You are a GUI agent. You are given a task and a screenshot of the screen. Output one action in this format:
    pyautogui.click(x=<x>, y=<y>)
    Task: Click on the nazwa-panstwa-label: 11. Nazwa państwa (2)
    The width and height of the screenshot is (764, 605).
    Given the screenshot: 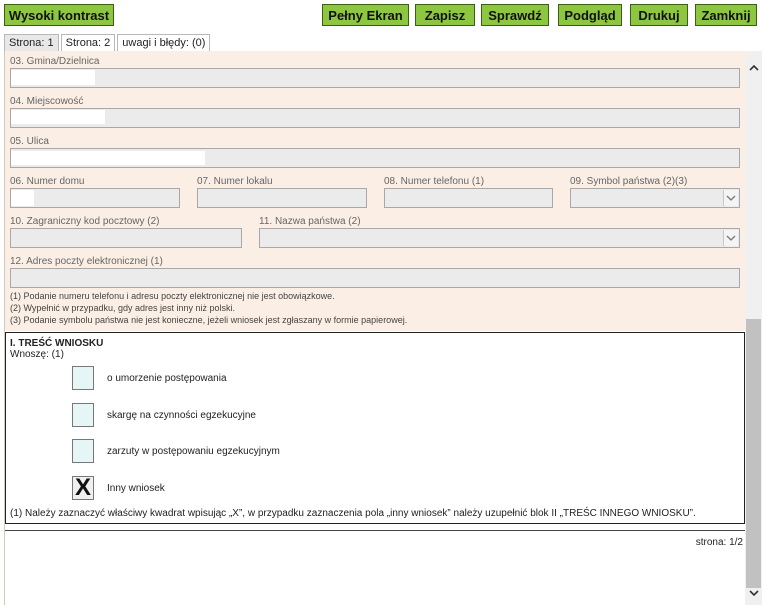 What is the action you would take?
    pyautogui.click(x=310, y=221)
    